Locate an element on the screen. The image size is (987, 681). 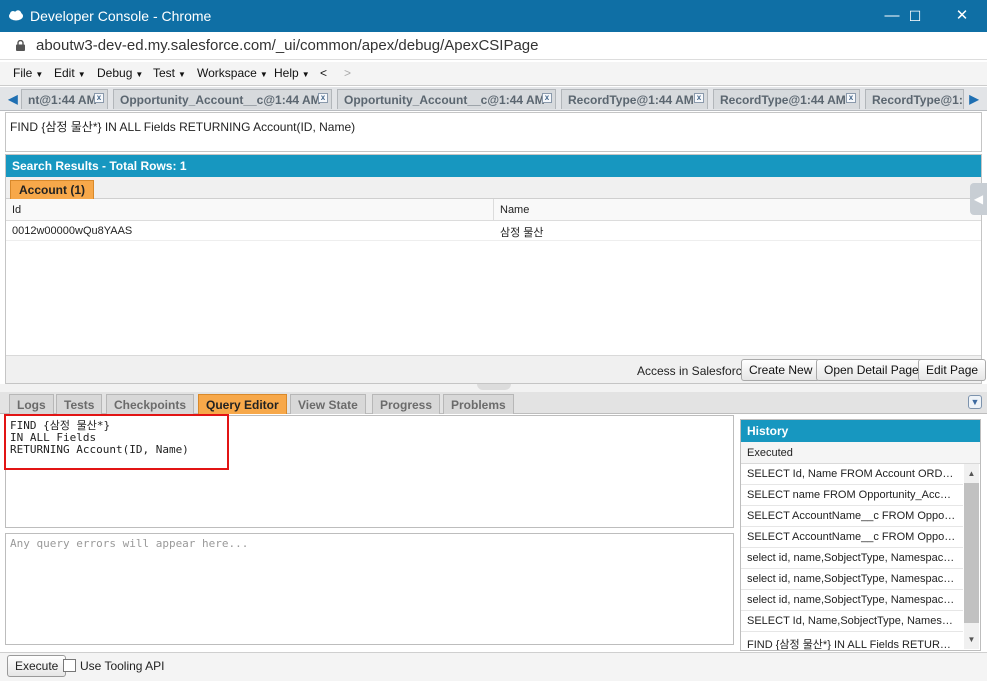
create-new-button: Create New is located at coordinates (781, 370).